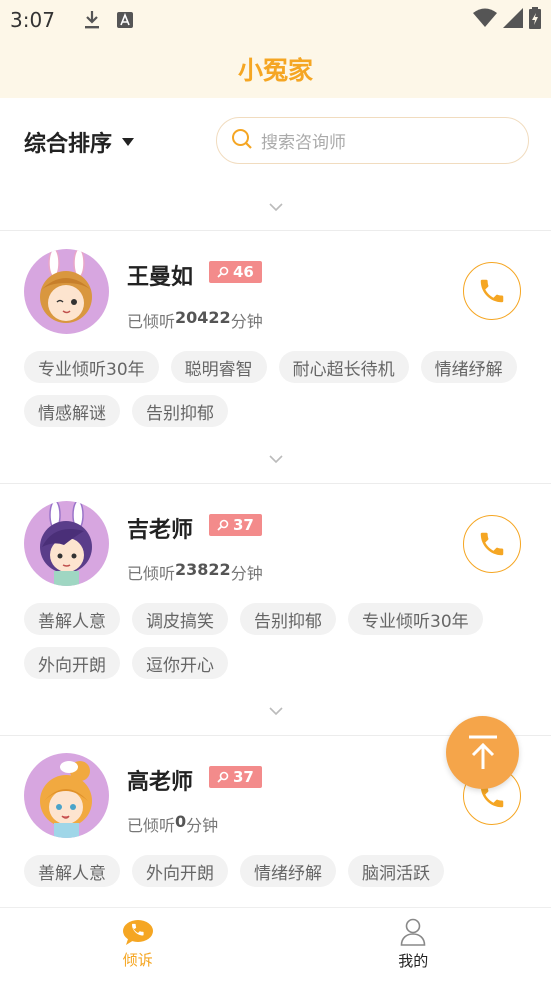 Image resolution: width=551 pixels, height=981 pixels. Describe the element at coordinates (72, 411) in the screenshot. I see `tag: 情感解谜` at that location.